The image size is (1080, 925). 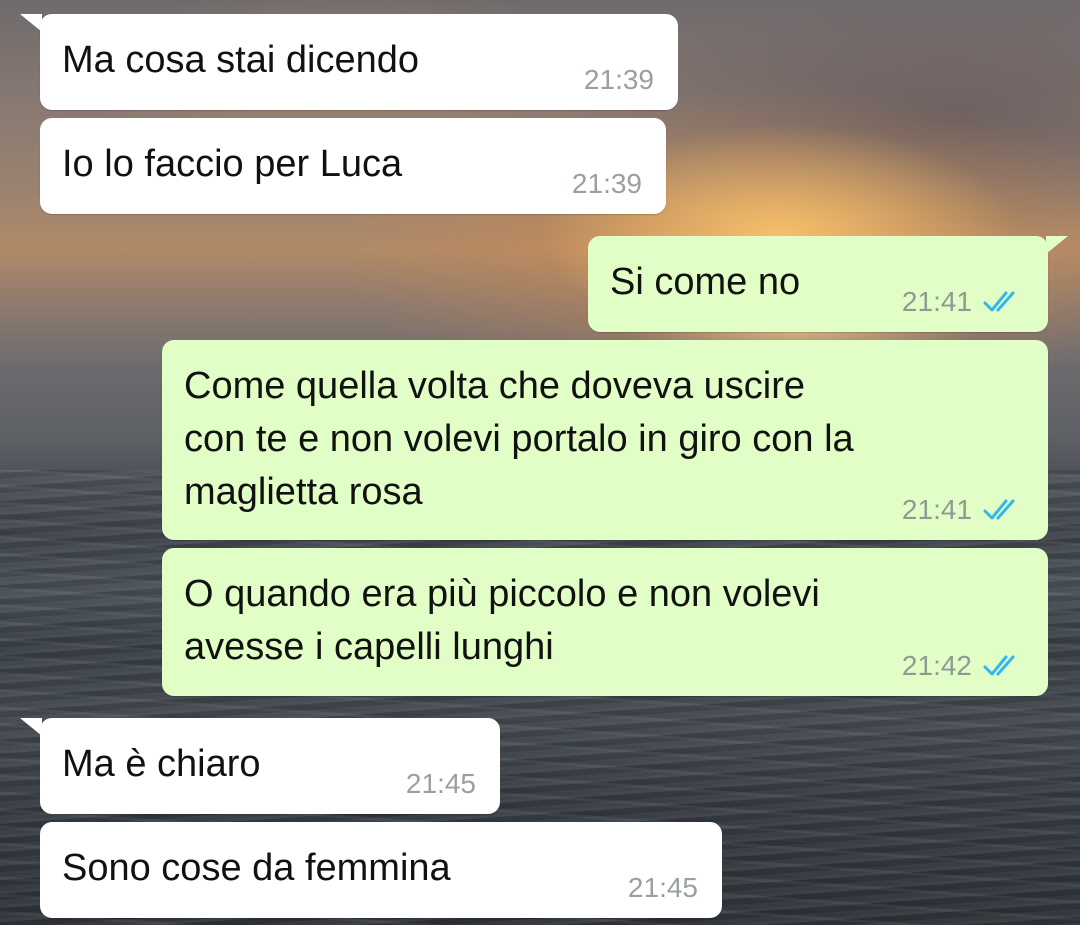 What do you see at coordinates (270, 766) in the screenshot?
I see `message-bubble-incoming: Ma è chiaro 21:45` at bounding box center [270, 766].